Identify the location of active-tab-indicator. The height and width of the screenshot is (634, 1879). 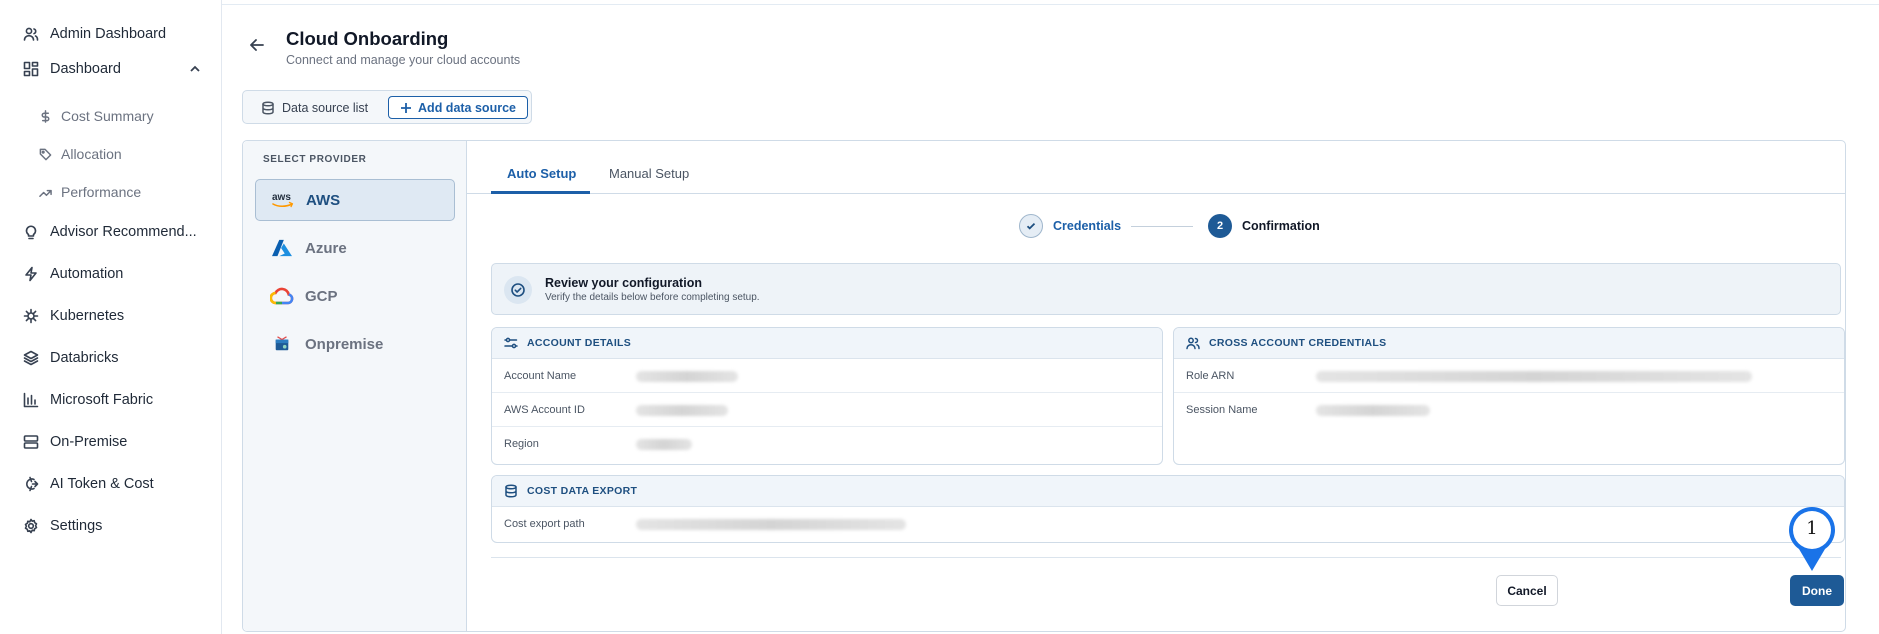
(540, 192).